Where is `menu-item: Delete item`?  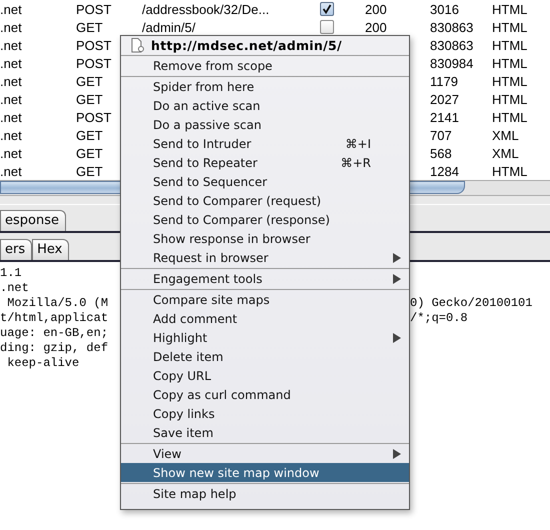
menu-item: Delete item is located at coordinates (265, 356).